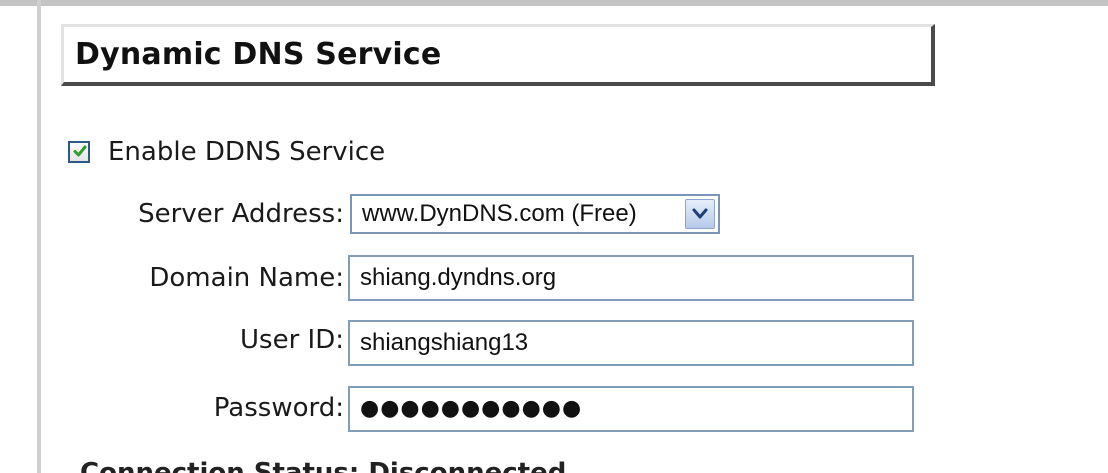 This screenshot has height=473, width=1108. What do you see at coordinates (258, 54) in the screenshot?
I see `section-title: Dynamic DNS Service` at bounding box center [258, 54].